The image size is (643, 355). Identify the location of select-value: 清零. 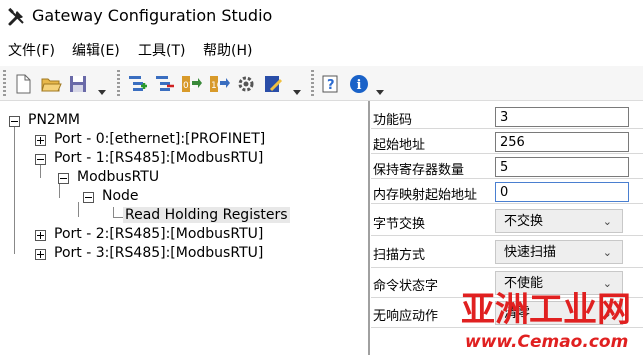
(517, 313).